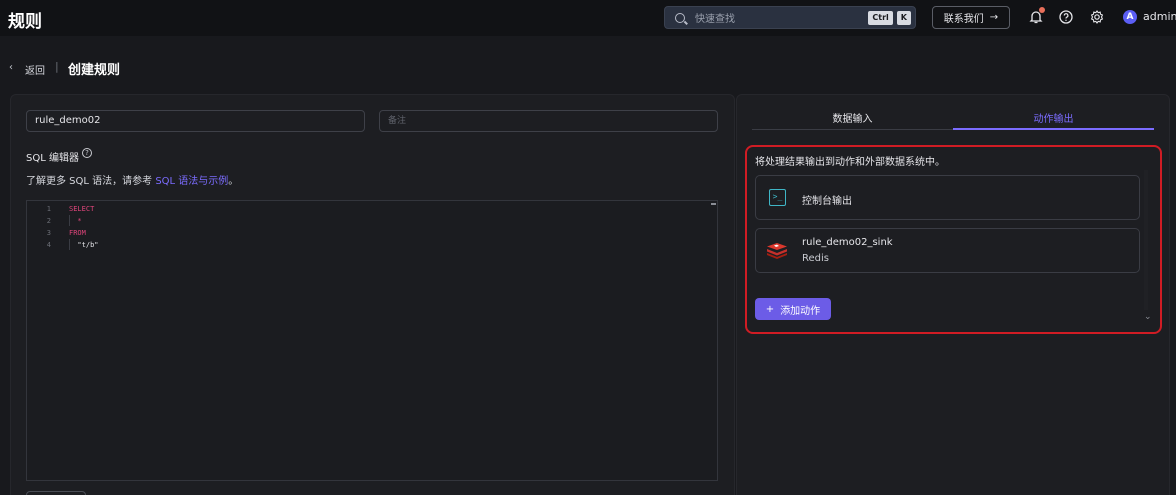 The height and width of the screenshot is (495, 1176). Describe the element at coordinates (790, 17) in the screenshot. I see `search-box: 快速查找 Ctrl K` at that location.